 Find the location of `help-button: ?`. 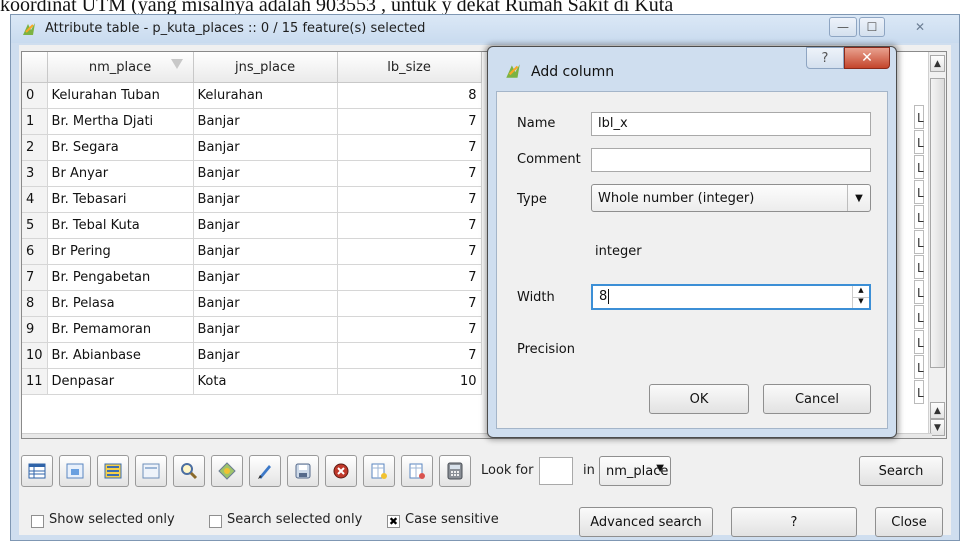

help-button: ? is located at coordinates (794, 522).